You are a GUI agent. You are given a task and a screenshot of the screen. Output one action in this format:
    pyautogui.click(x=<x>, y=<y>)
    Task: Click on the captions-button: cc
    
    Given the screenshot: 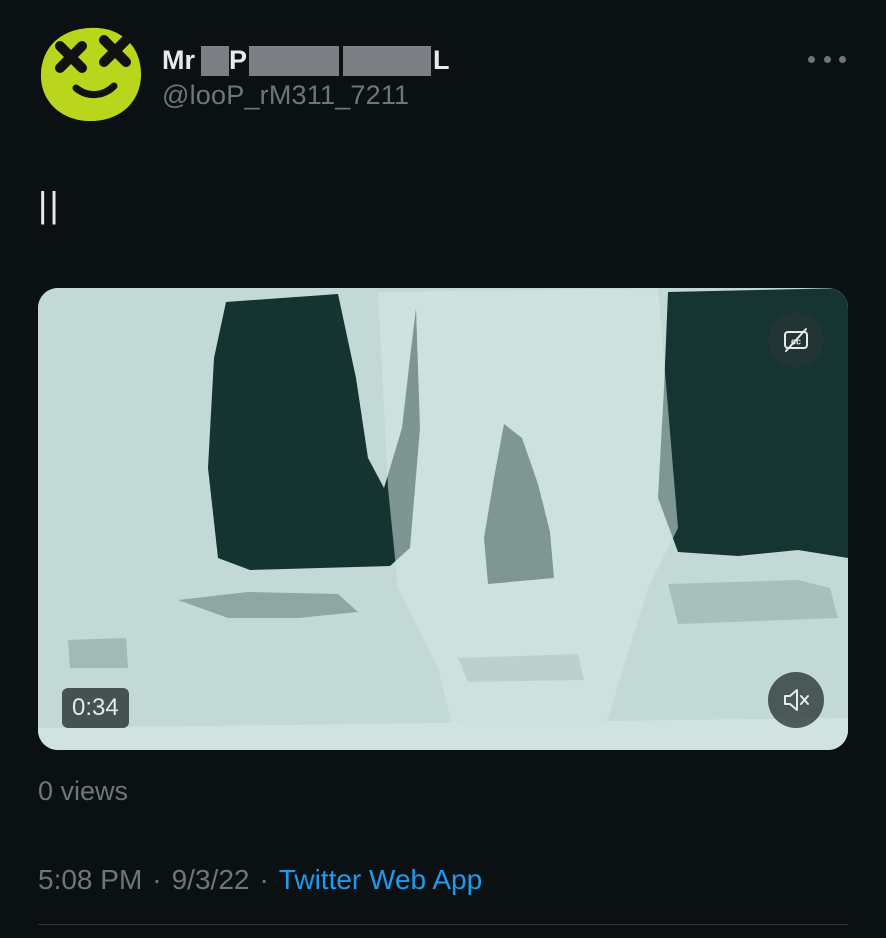 What is the action you would take?
    pyautogui.click(x=796, y=340)
    